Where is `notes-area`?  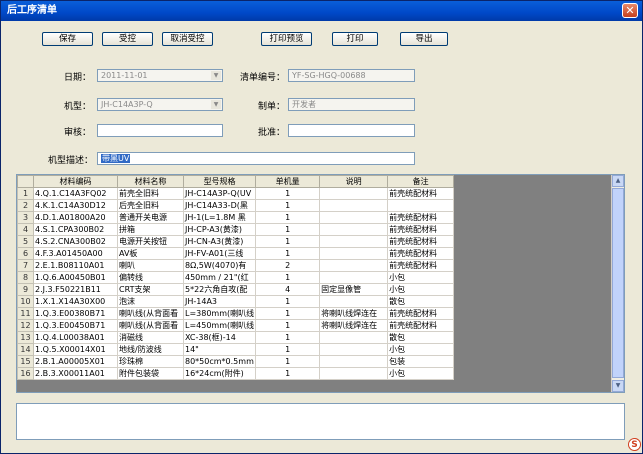 notes-area is located at coordinates (320, 421).